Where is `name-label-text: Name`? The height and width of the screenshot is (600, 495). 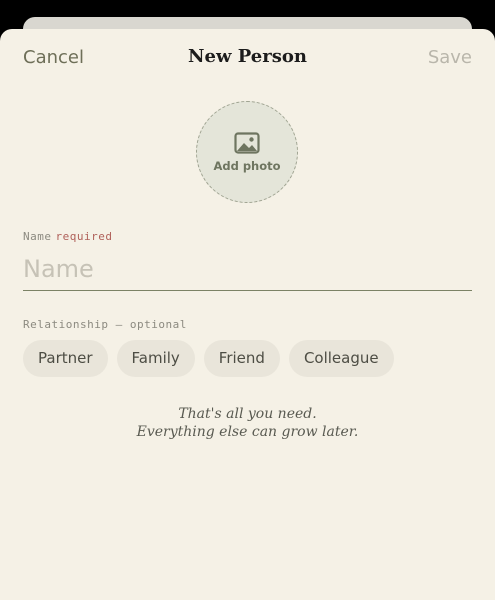 name-label-text: Name is located at coordinates (37, 236).